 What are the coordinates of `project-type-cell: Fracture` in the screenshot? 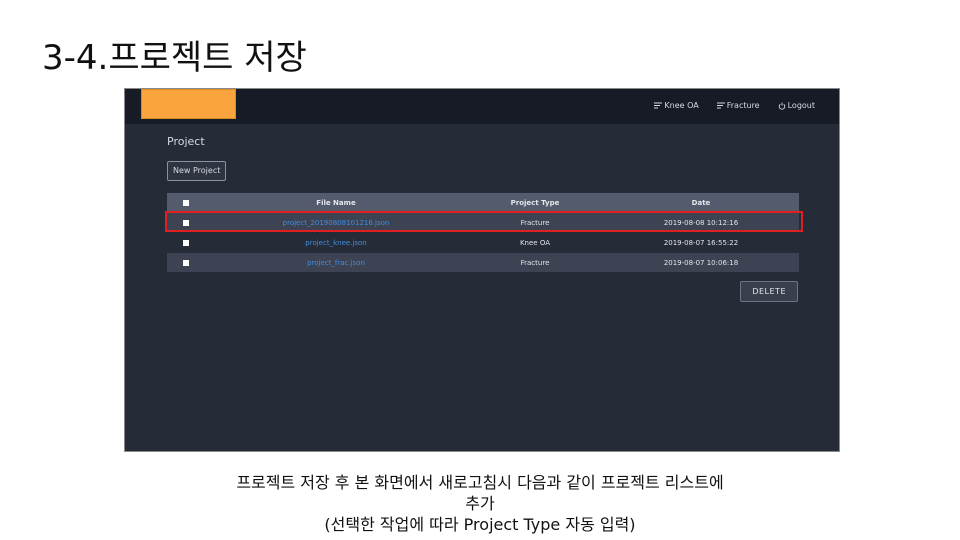 It's located at (535, 262).